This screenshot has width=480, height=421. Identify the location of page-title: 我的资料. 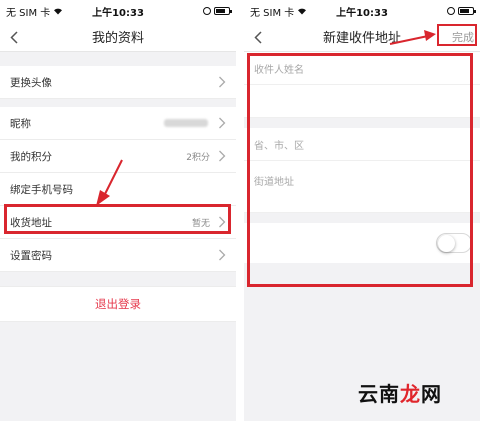
(117, 38).